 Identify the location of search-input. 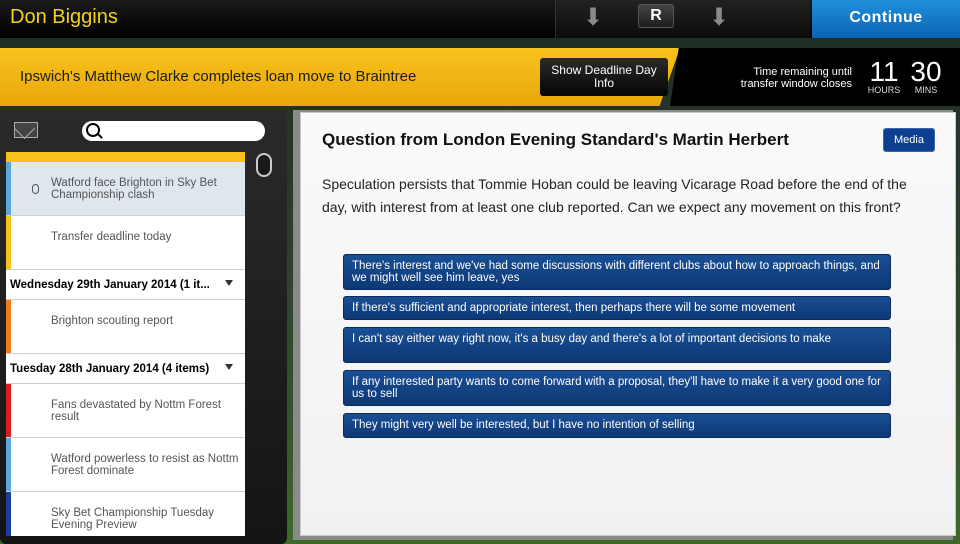
(173, 131).